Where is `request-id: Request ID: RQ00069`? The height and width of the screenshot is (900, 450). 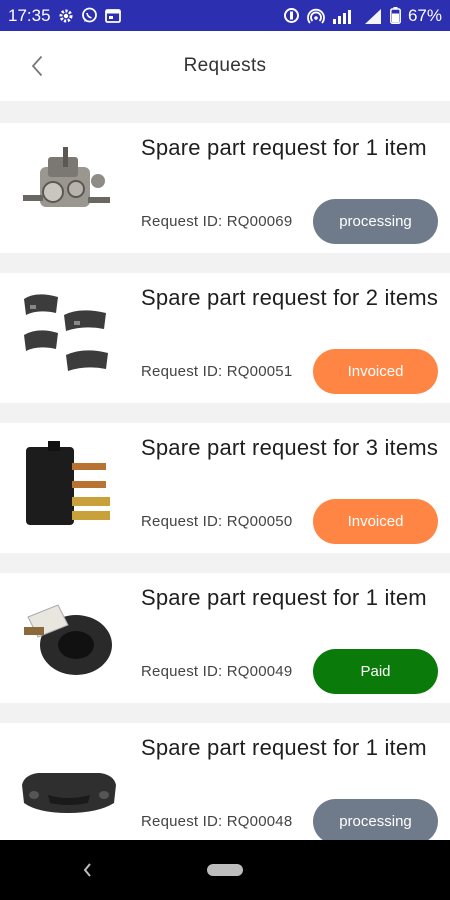 request-id: Request ID: RQ00069 is located at coordinates (217, 221).